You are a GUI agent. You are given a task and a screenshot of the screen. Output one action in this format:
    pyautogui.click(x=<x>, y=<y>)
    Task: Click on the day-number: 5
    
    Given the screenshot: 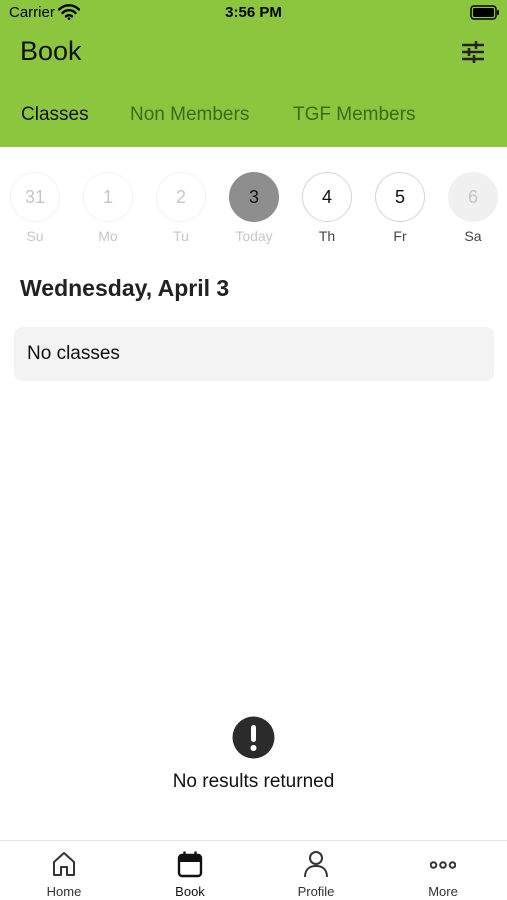 What is the action you would take?
    pyautogui.click(x=400, y=197)
    